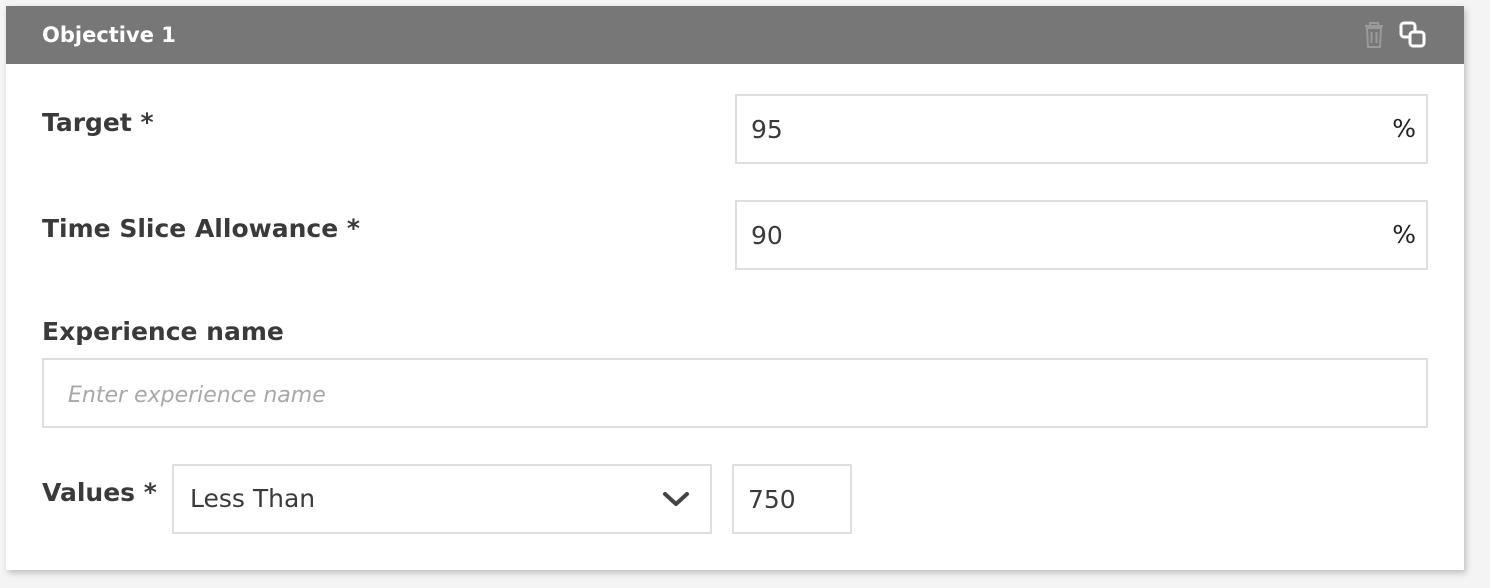  I want to click on experience-name-input, so click(735, 393).